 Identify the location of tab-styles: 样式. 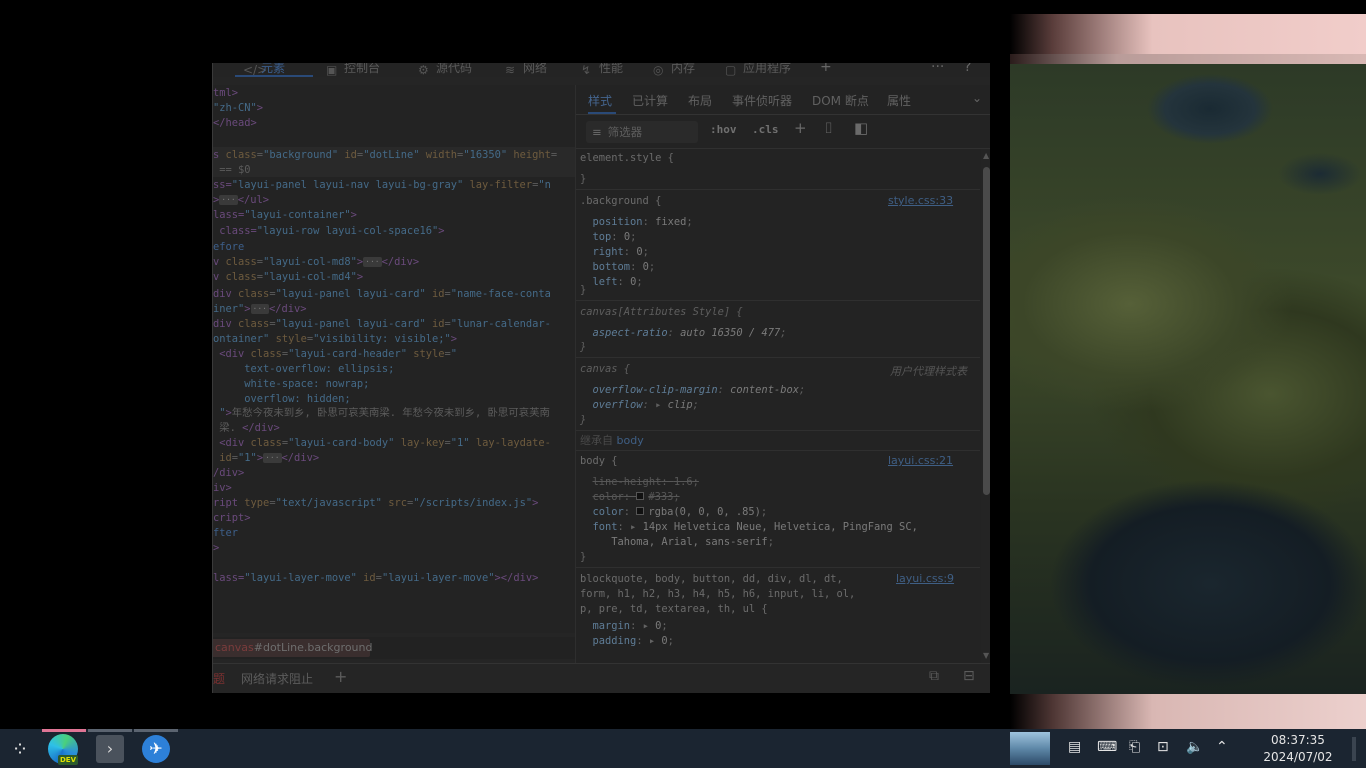
(600, 100).